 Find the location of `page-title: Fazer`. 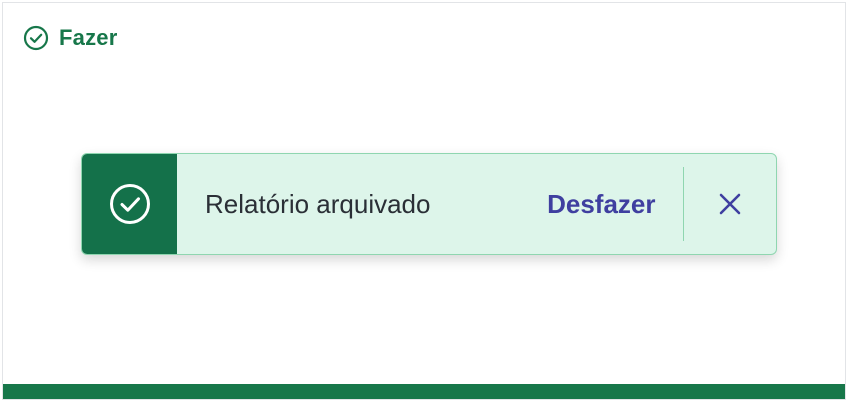

page-title: Fazer is located at coordinates (88, 37).